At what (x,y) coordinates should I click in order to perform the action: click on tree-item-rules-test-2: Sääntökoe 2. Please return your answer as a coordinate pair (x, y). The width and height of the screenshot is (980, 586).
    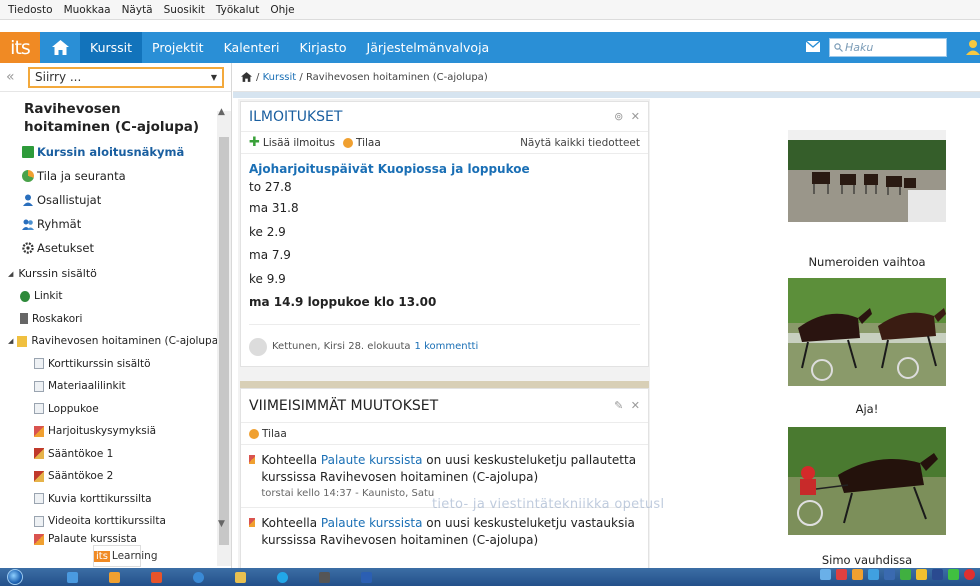
    Looking at the image, I should click on (115, 476).